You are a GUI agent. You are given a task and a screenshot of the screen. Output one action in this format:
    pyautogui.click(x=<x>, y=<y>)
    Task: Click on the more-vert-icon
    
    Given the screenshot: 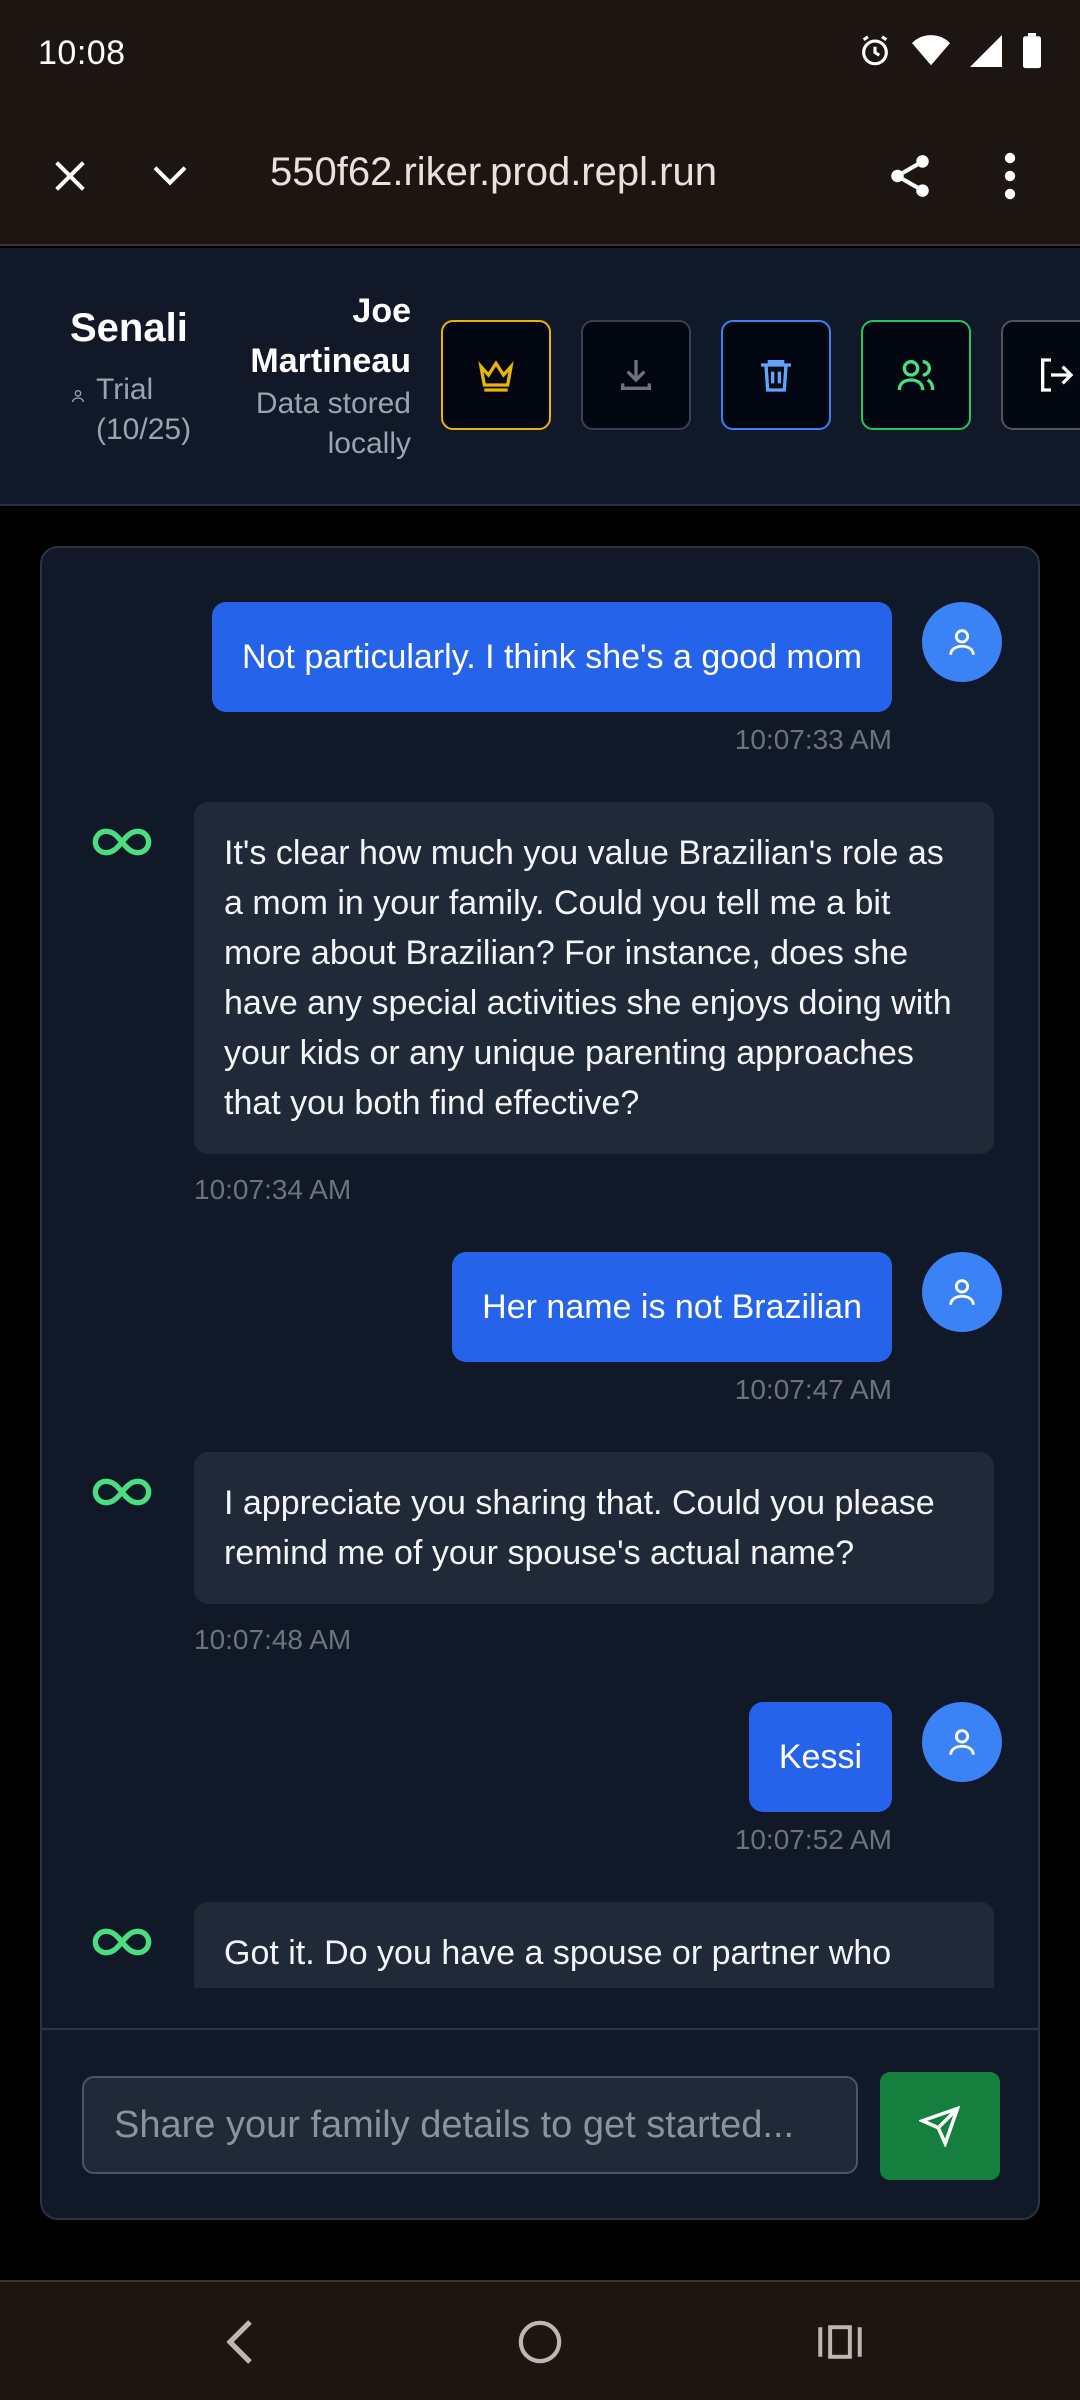 What is the action you would take?
    pyautogui.click(x=1010, y=176)
    